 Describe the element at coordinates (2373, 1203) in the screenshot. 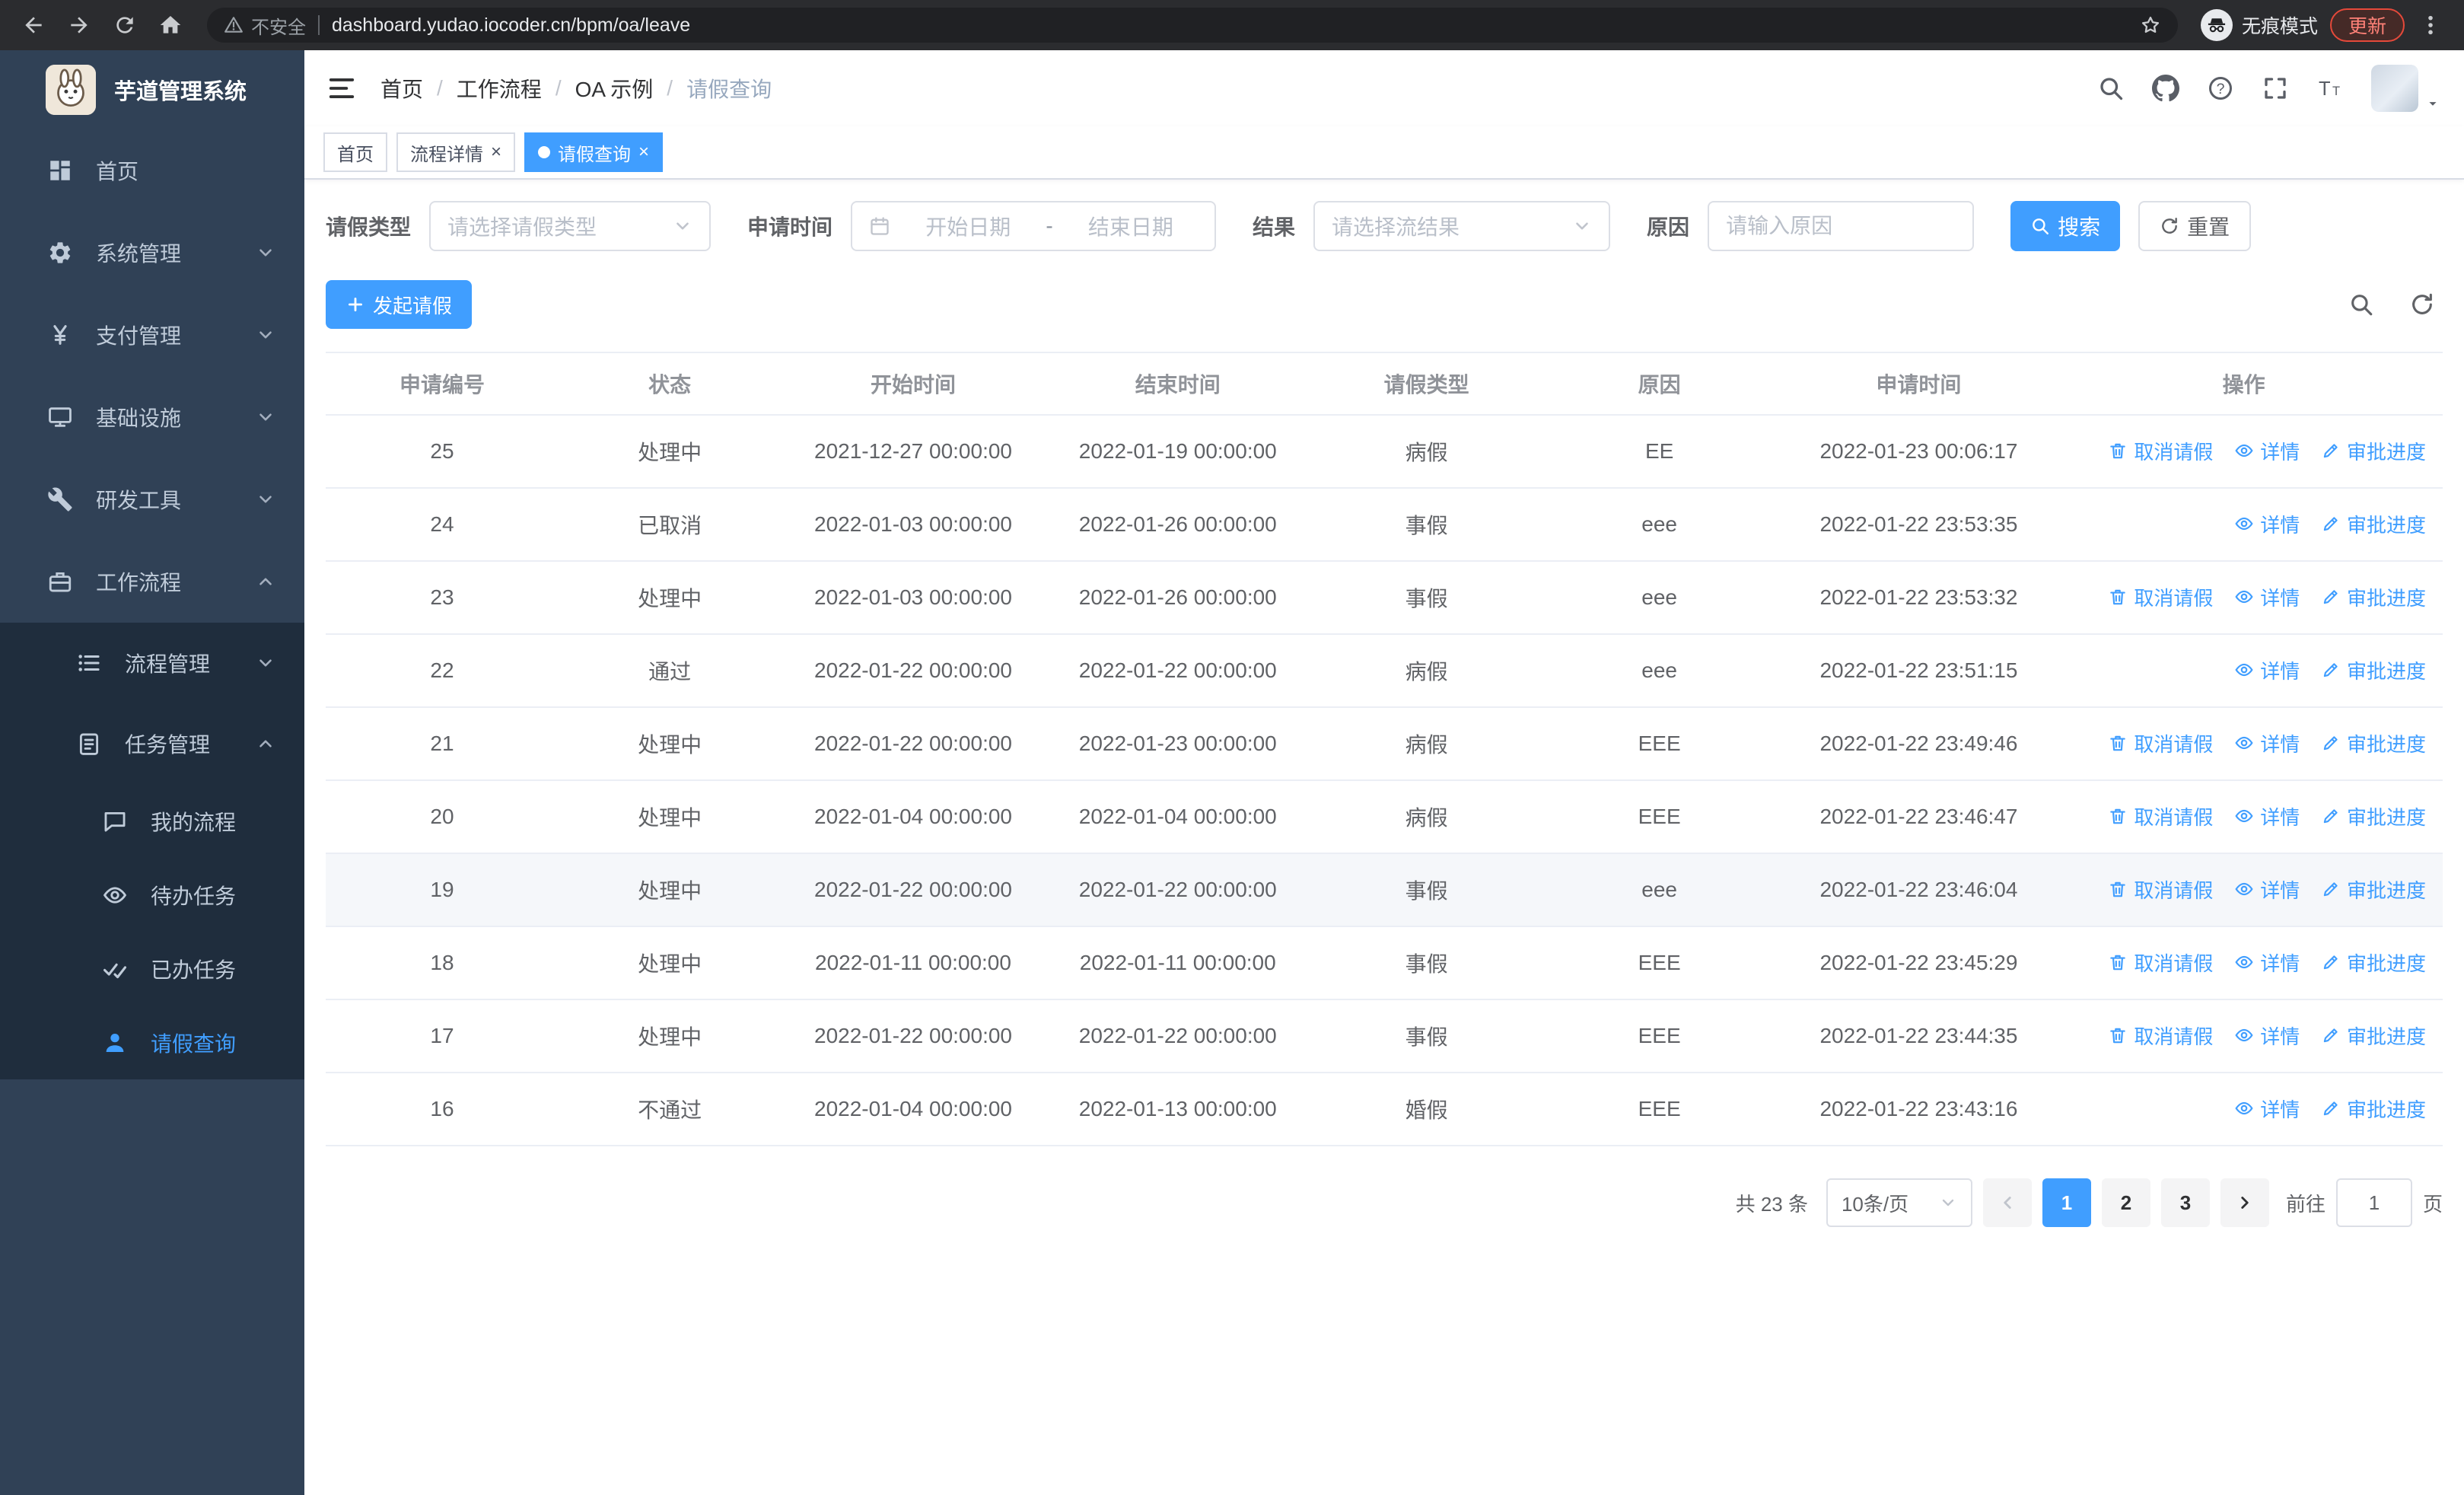

I see `goto-page-input` at that location.